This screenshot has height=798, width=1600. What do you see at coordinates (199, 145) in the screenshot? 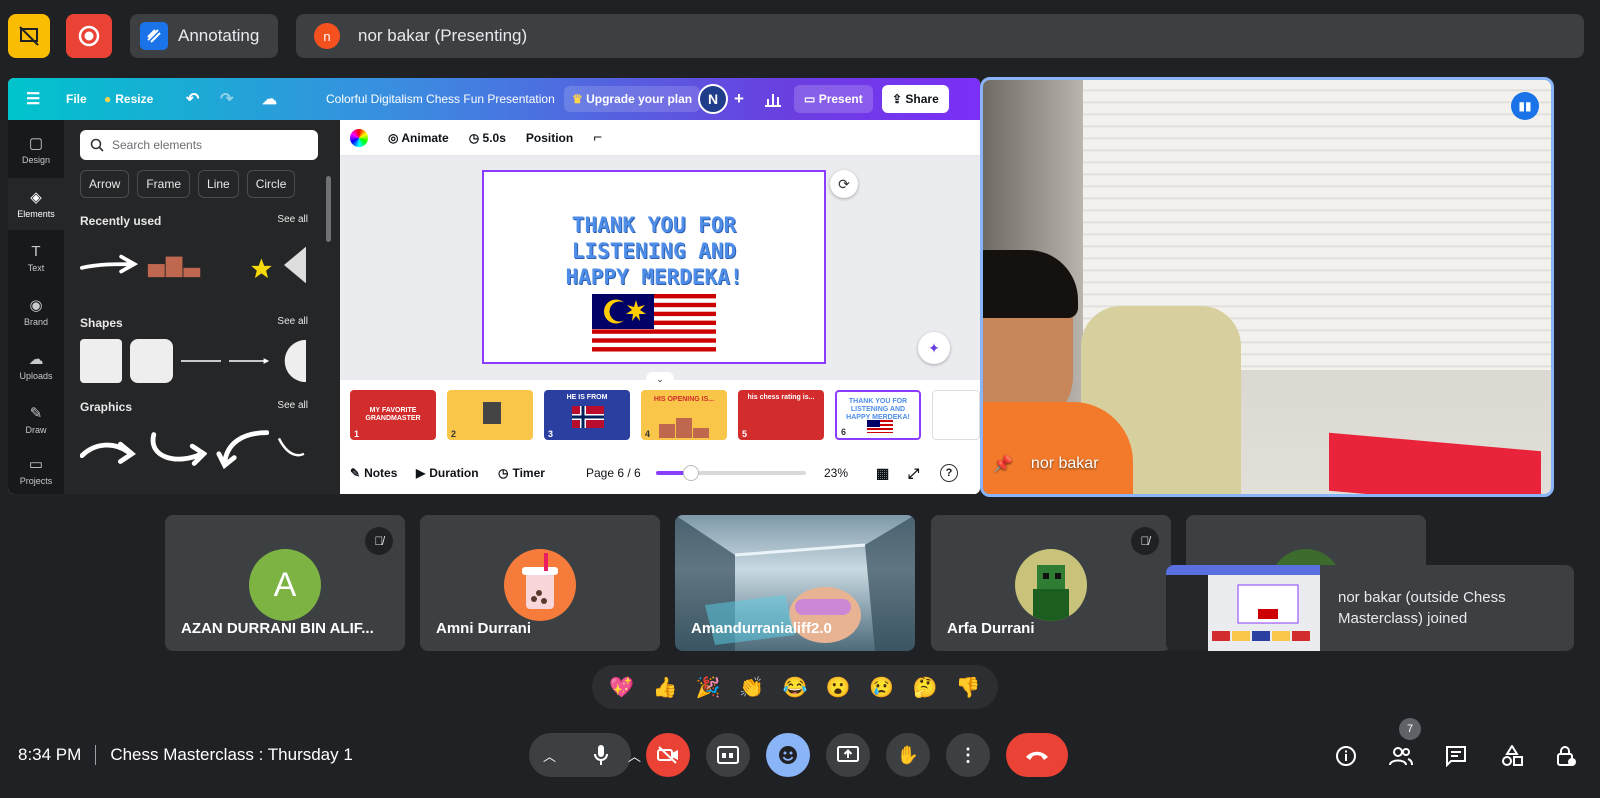
I see `search-elements-field: Search elements` at bounding box center [199, 145].